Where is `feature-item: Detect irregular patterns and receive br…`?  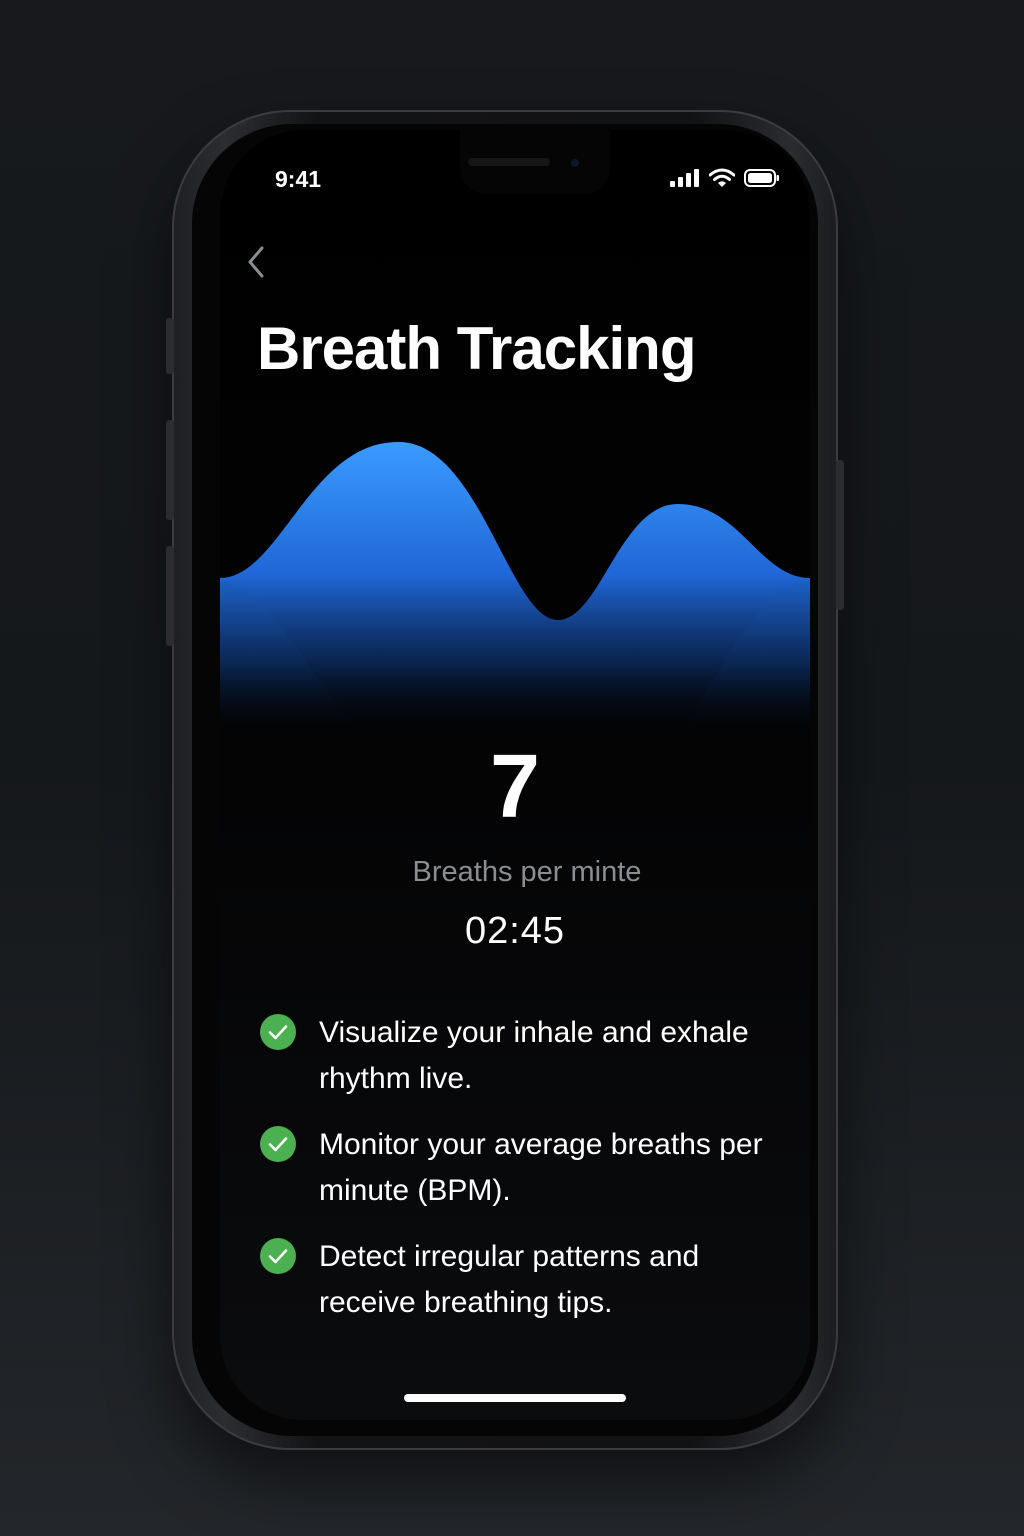
feature-item: Detect irregular patterns and receive br… is located at coordinates (518, 1280).